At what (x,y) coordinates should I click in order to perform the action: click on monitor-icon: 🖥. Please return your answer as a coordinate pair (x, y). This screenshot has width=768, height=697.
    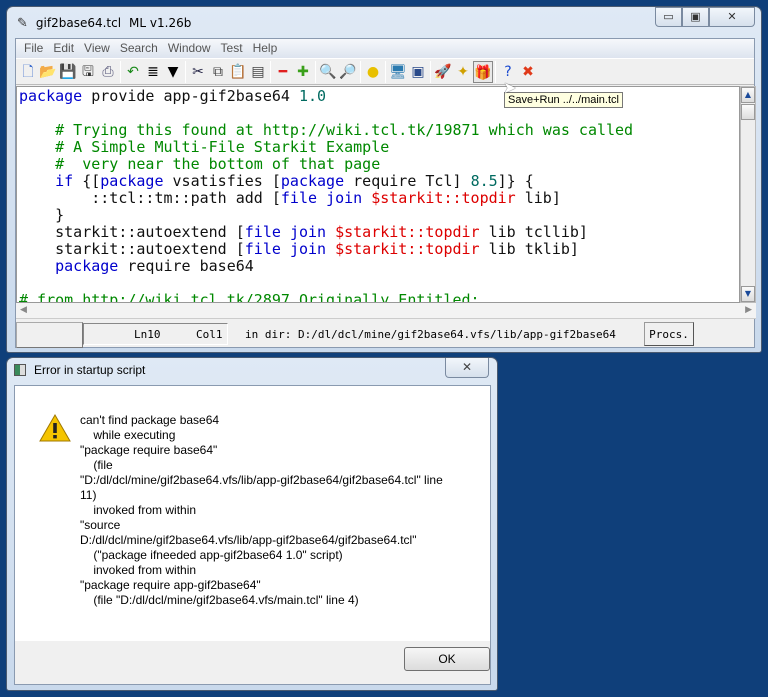
    Looking at the image, I should click on (398, 72).